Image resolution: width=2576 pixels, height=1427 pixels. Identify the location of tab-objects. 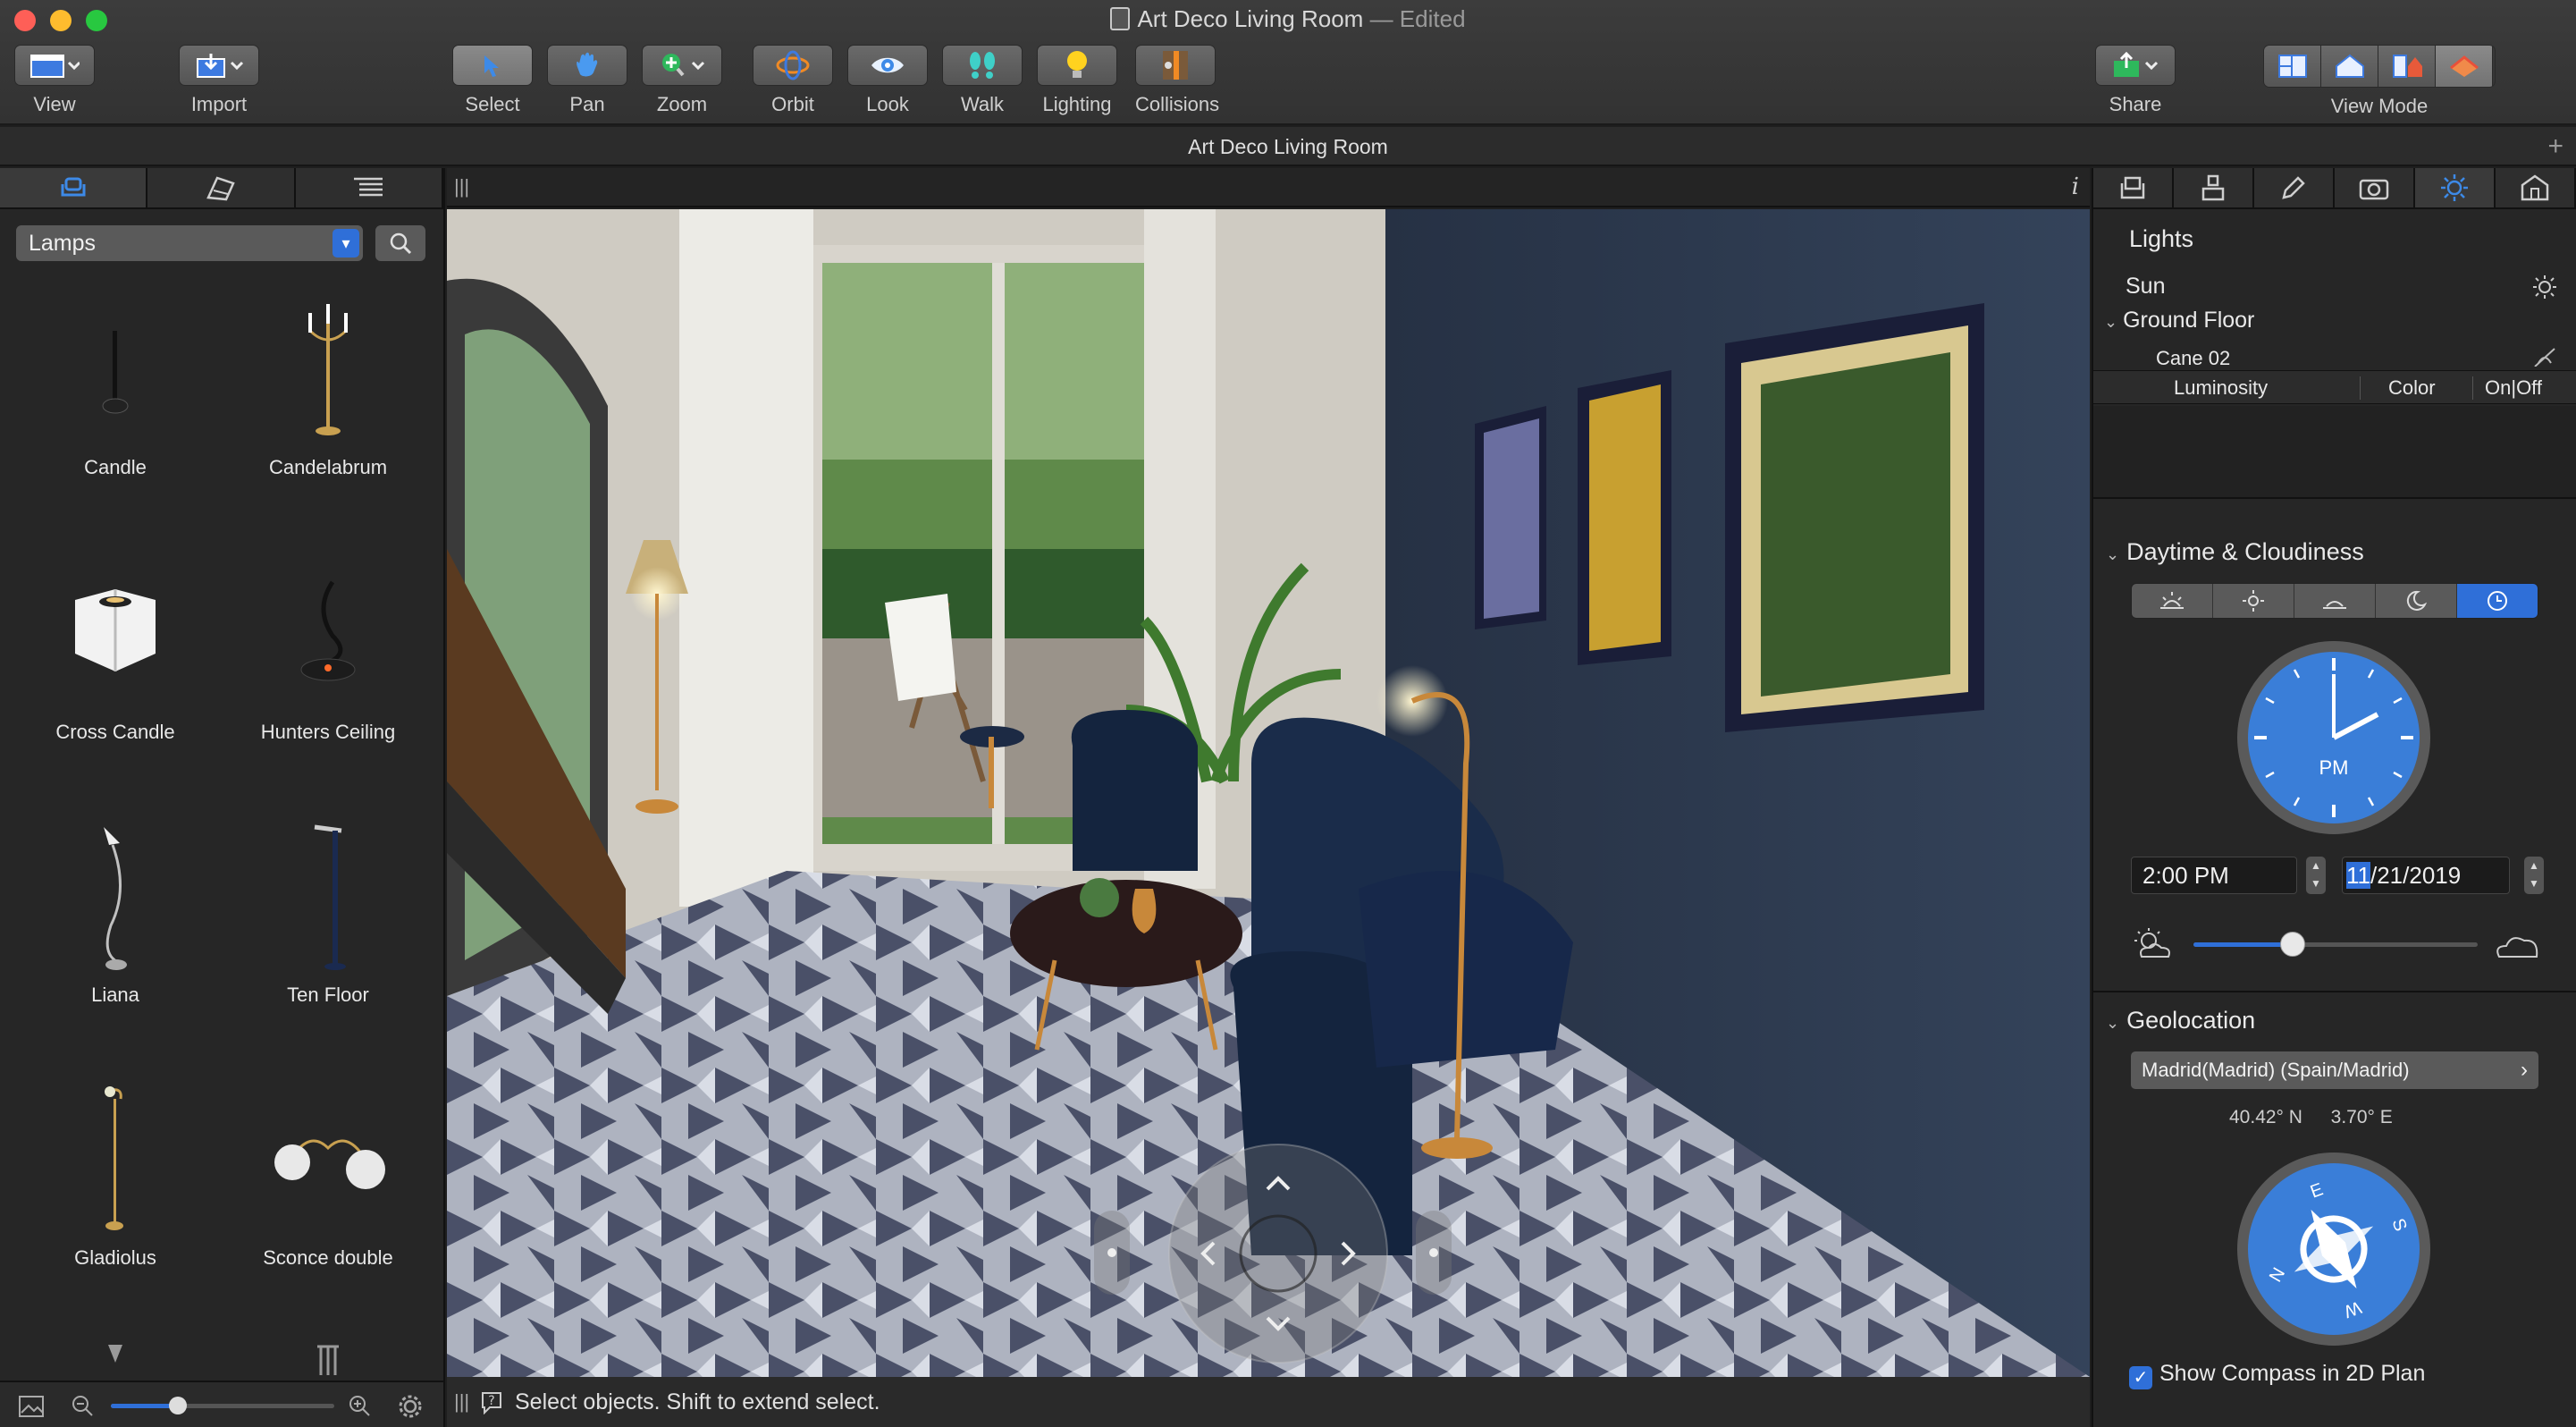
(74, 187).